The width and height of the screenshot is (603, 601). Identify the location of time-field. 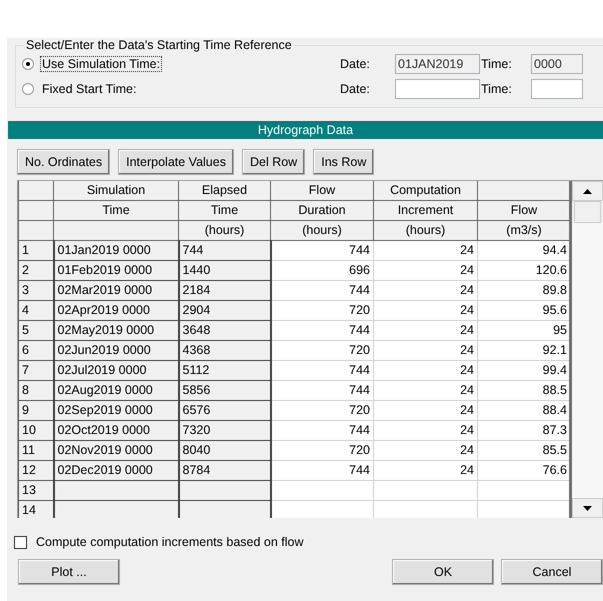
(557, 89).